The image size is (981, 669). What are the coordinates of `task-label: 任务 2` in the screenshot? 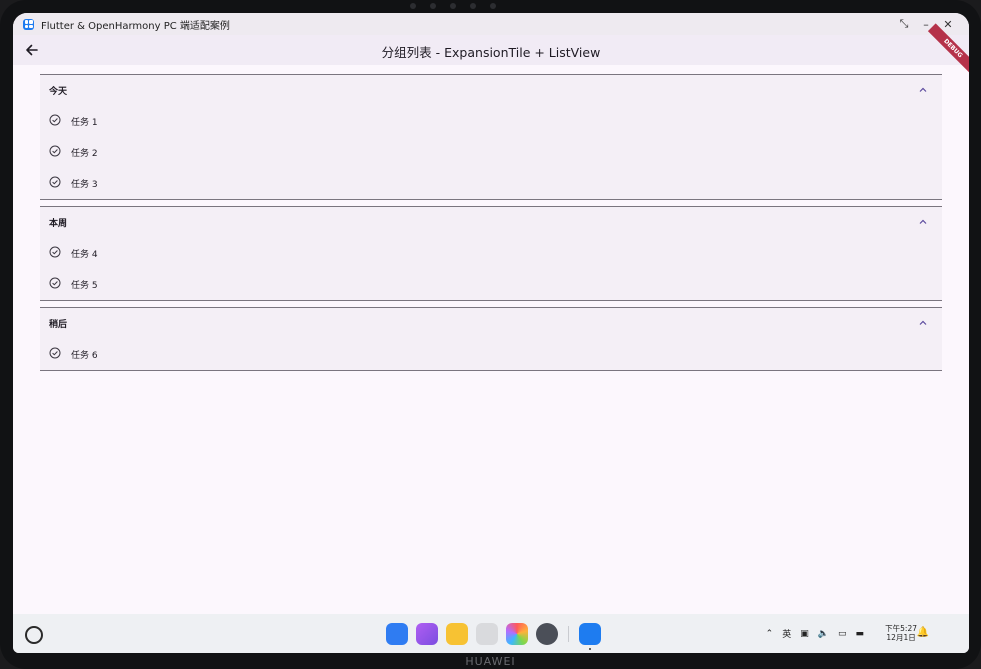 It's located at (84, 154).